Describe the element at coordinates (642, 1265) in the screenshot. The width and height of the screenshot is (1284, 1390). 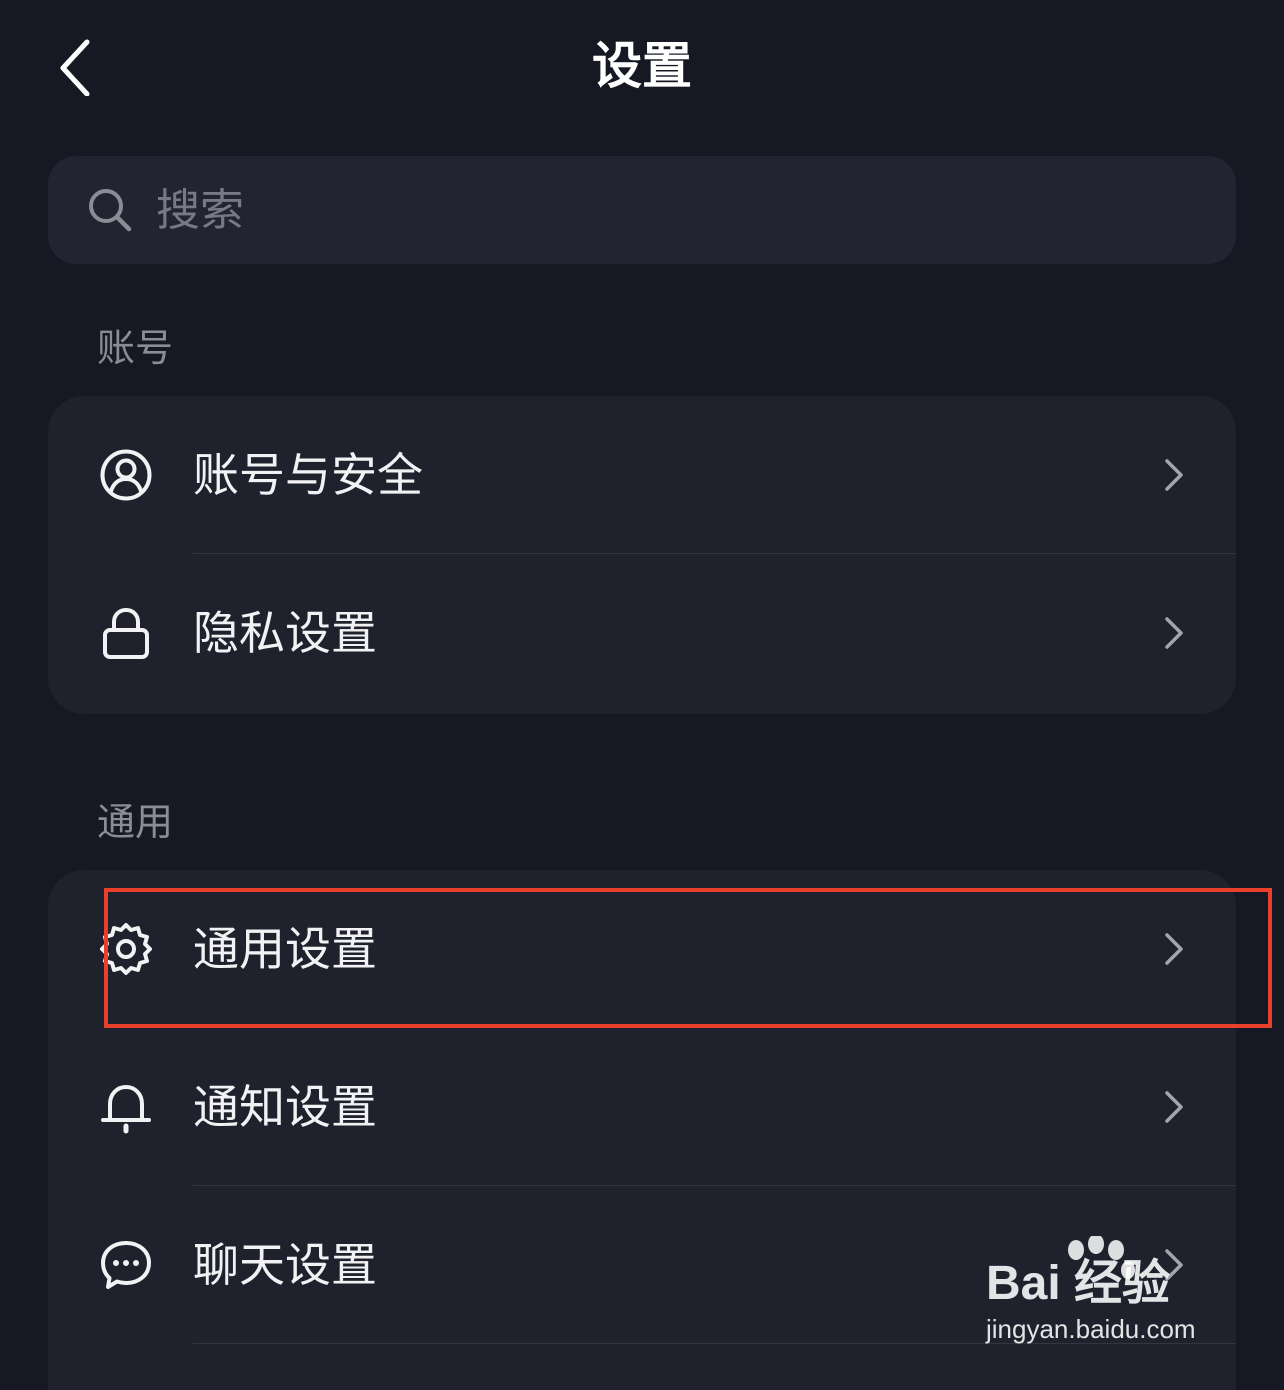
I see `row-chat-settings: 聊天设置` at that location.